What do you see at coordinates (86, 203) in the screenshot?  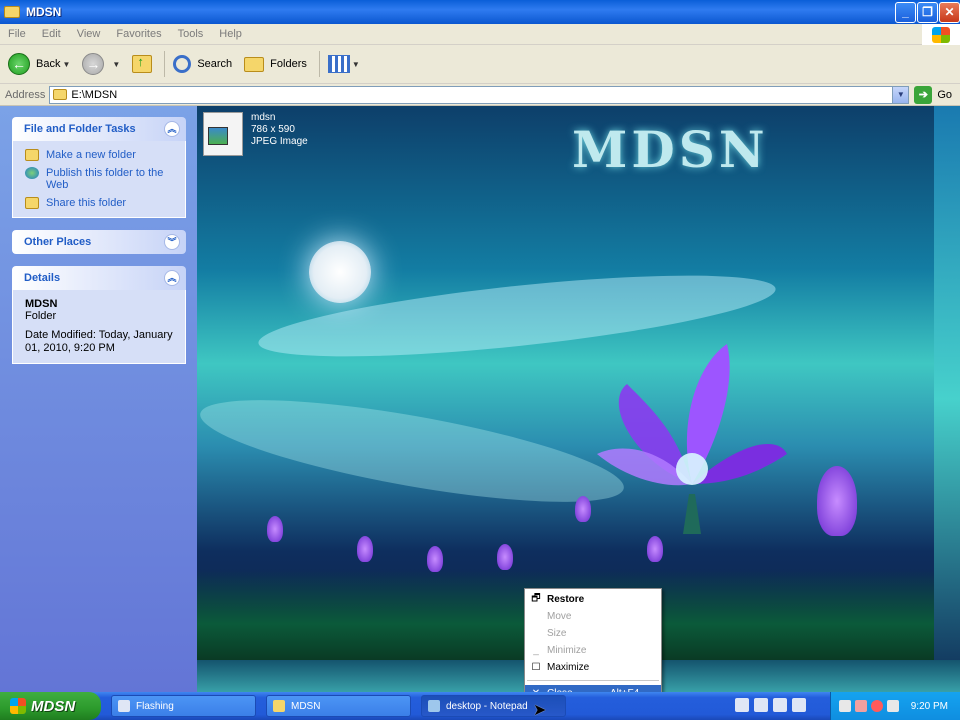 I see `task-label: Share this folder` at bounding box center [86, 203].